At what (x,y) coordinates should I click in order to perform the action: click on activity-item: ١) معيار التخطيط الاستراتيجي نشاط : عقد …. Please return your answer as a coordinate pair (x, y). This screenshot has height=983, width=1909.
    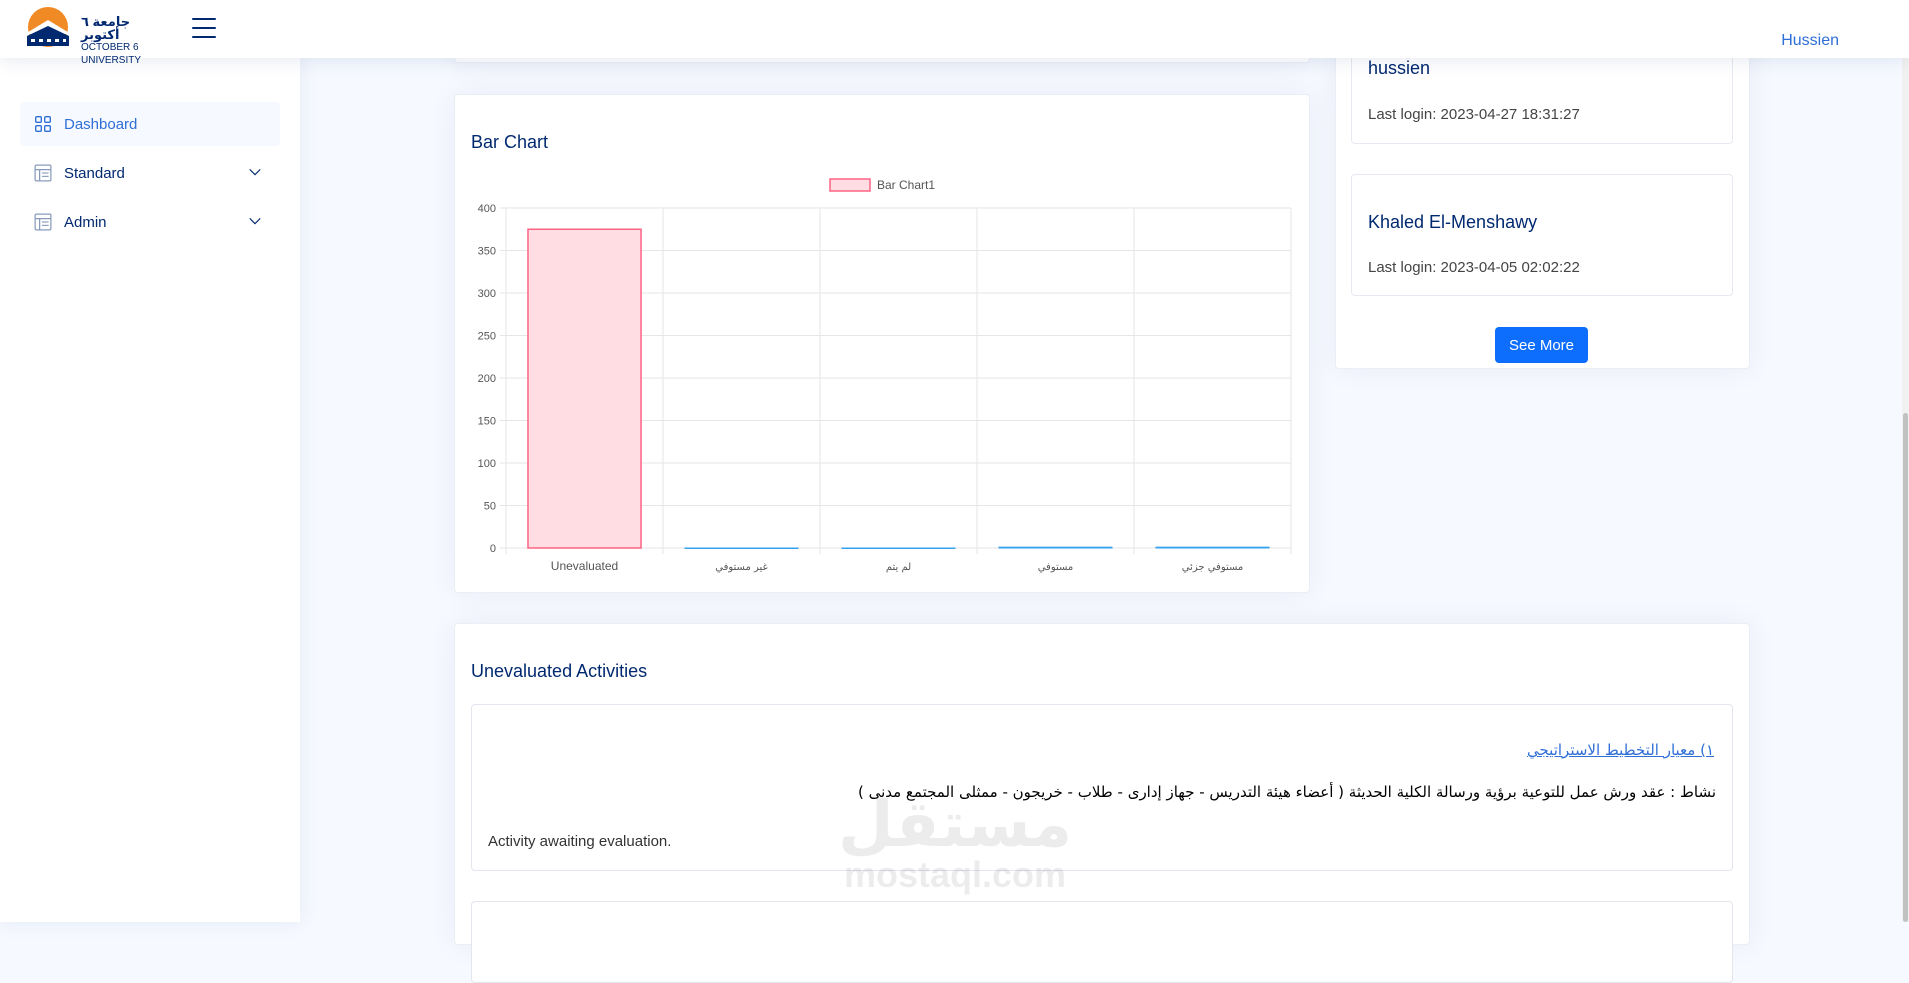
    Looking at the image, I should click on (1102, 787).